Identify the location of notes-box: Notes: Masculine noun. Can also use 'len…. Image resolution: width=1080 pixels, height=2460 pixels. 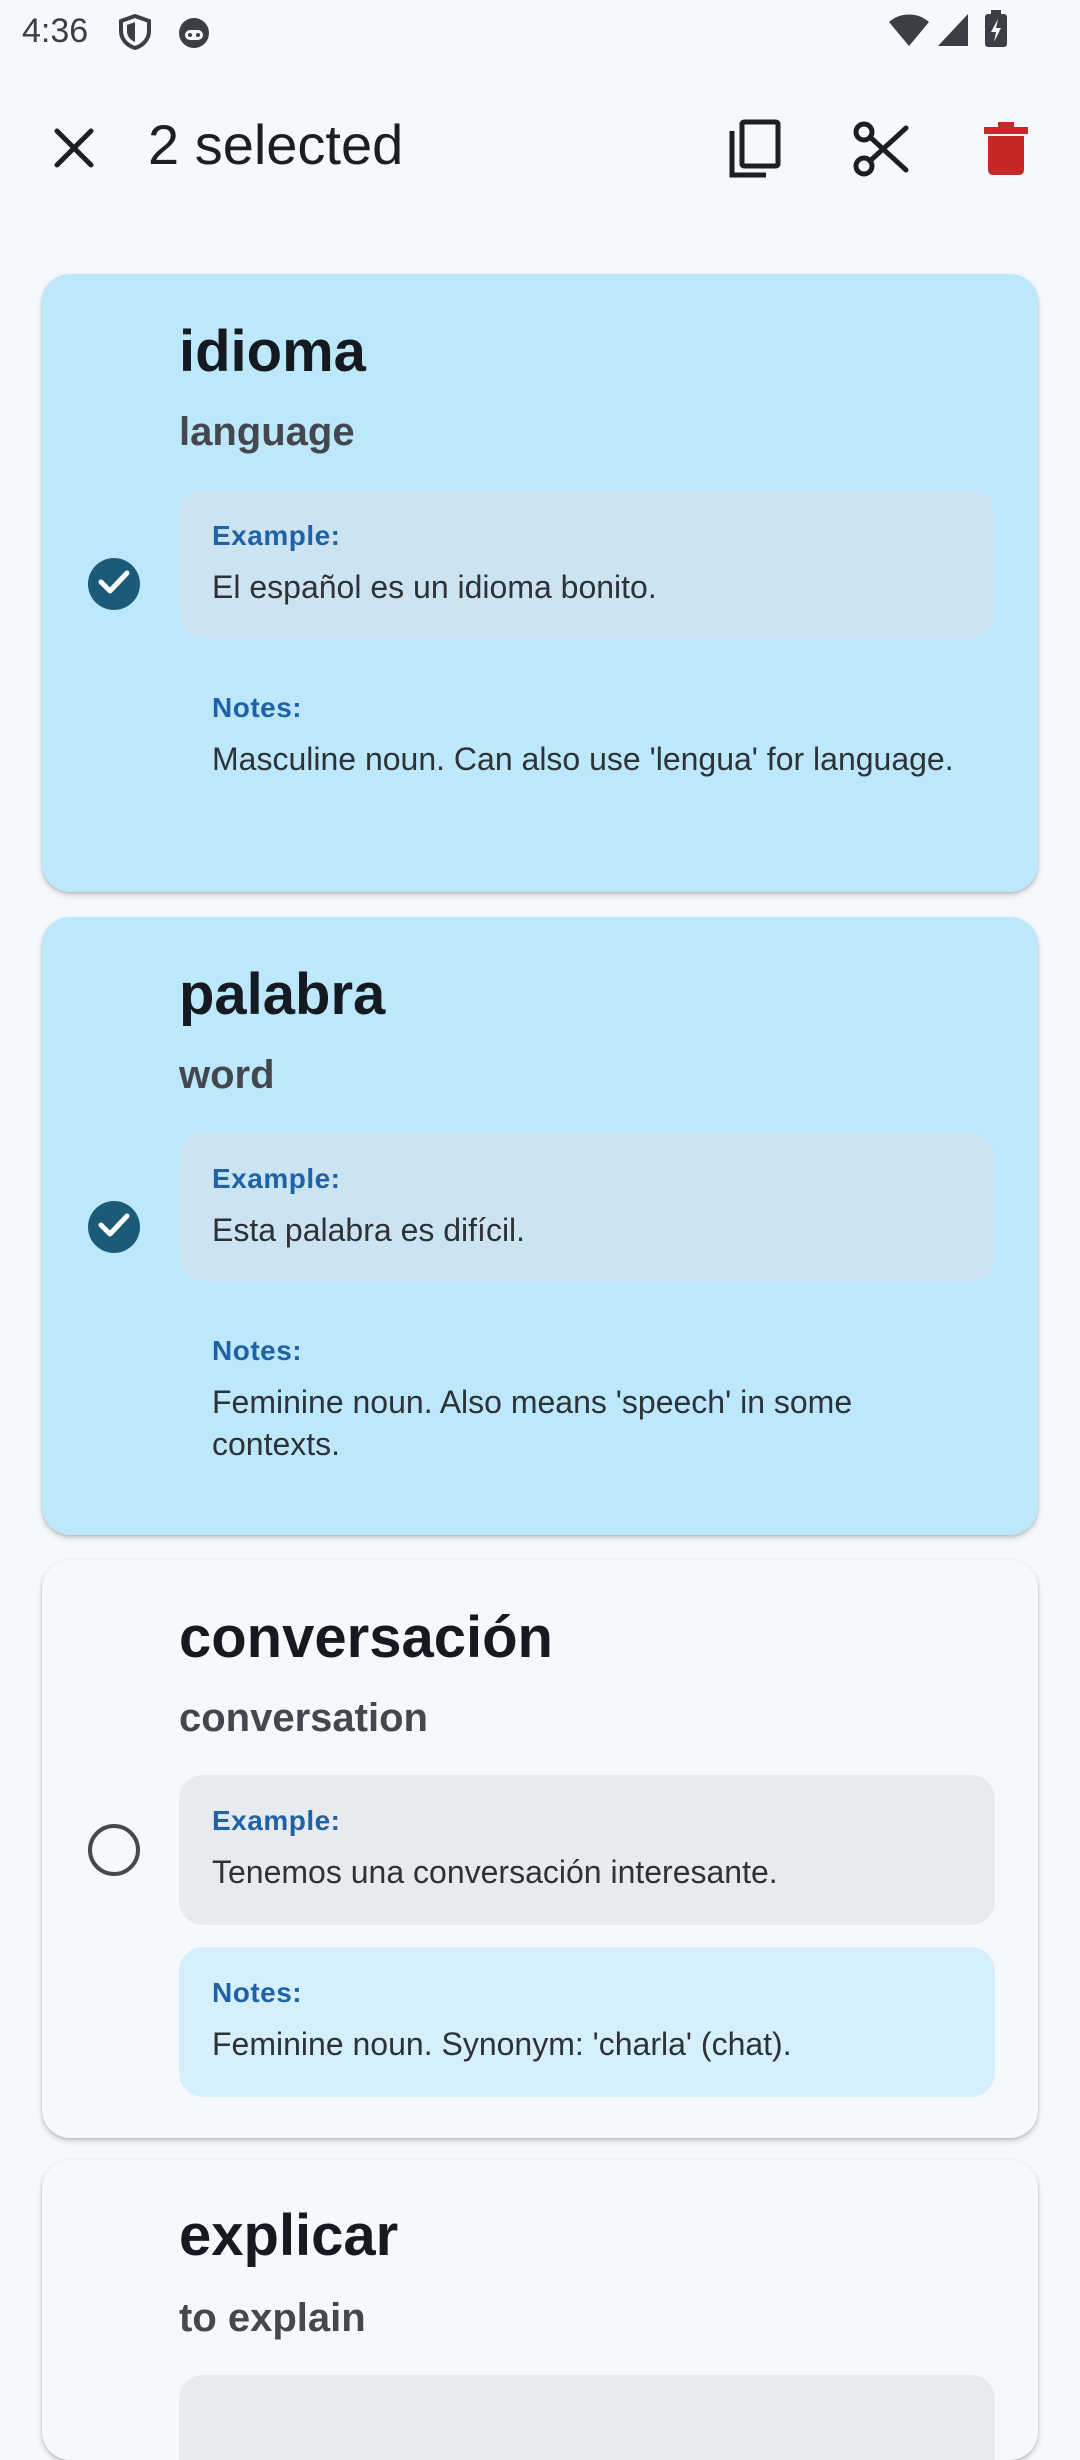
(587, 757).